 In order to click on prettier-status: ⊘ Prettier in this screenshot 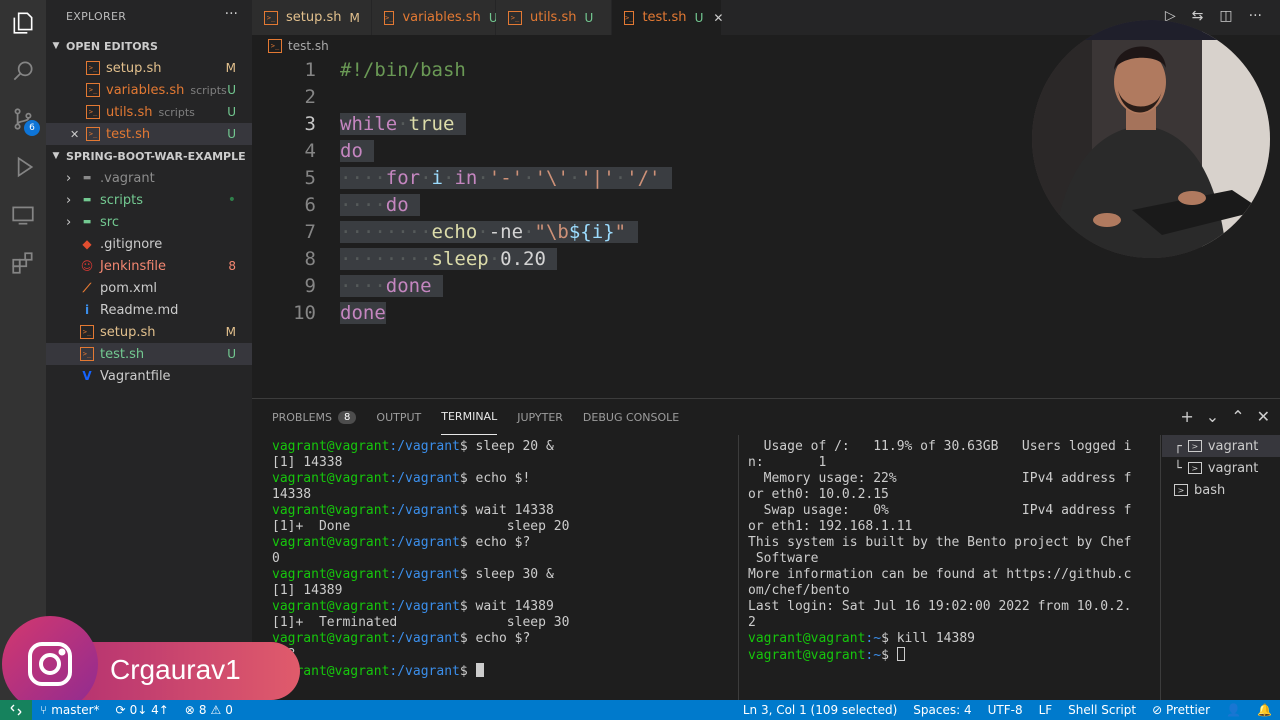, I will do `click(1181, 710)`.